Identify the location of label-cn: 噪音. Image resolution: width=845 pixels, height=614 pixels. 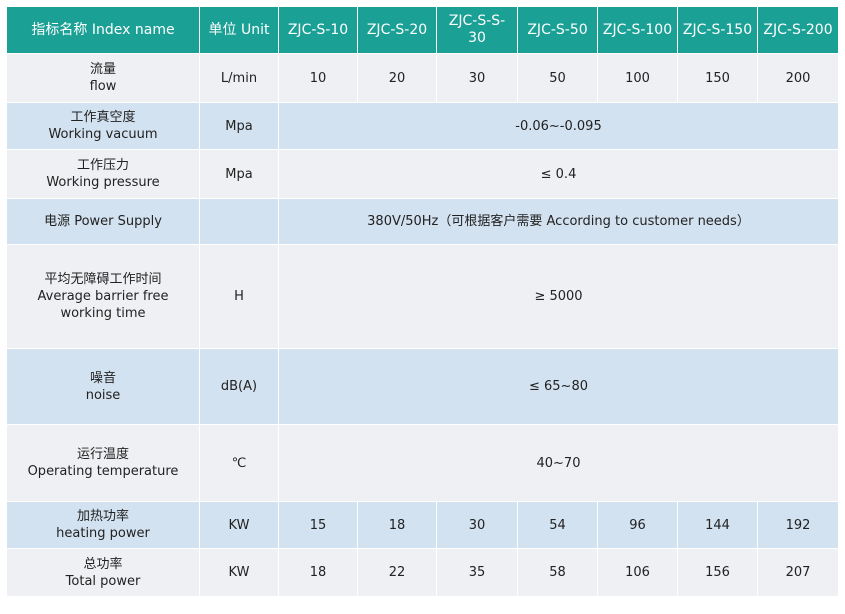
(102, 378).